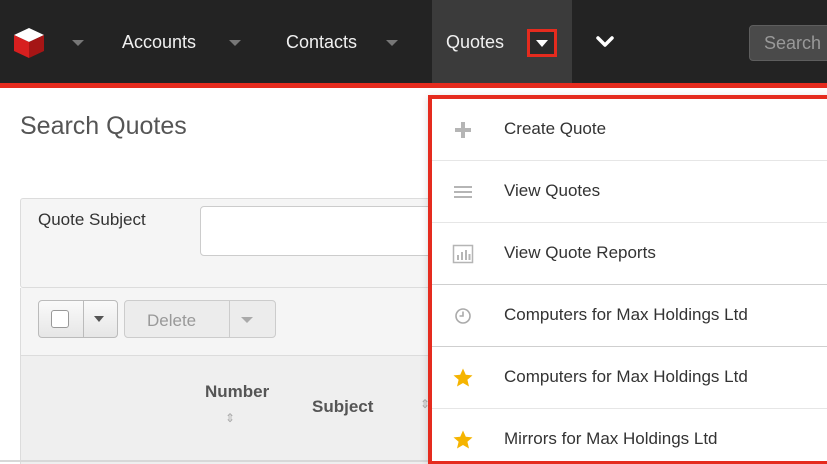  I want to click on delete-button: Delete, so click(200, 319).